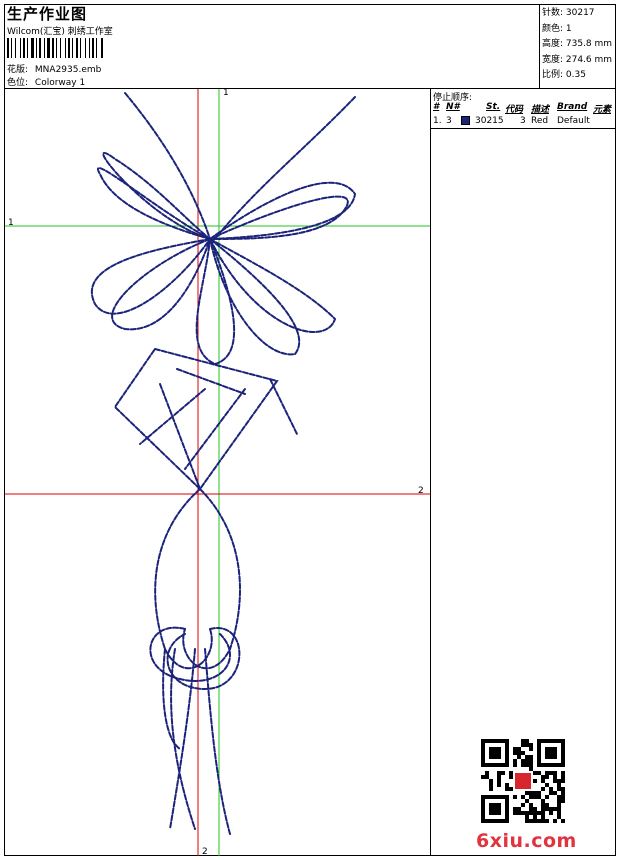 This screenshot has height=860, width=620. I want to click on row-needle: 3, so click(449, 121).